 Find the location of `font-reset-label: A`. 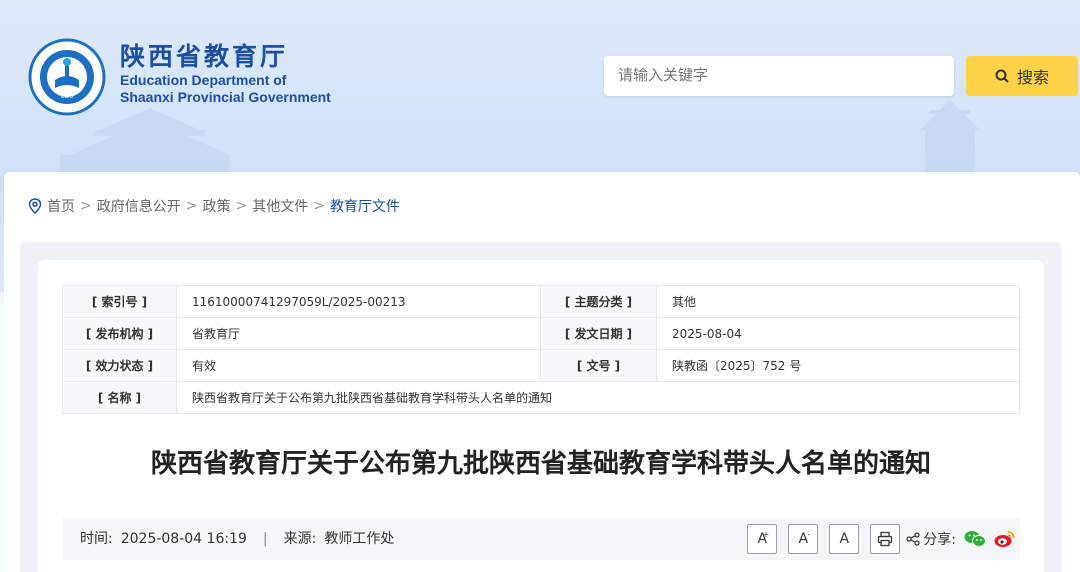

font-reset-label: A is located at coordinates (844, 539).